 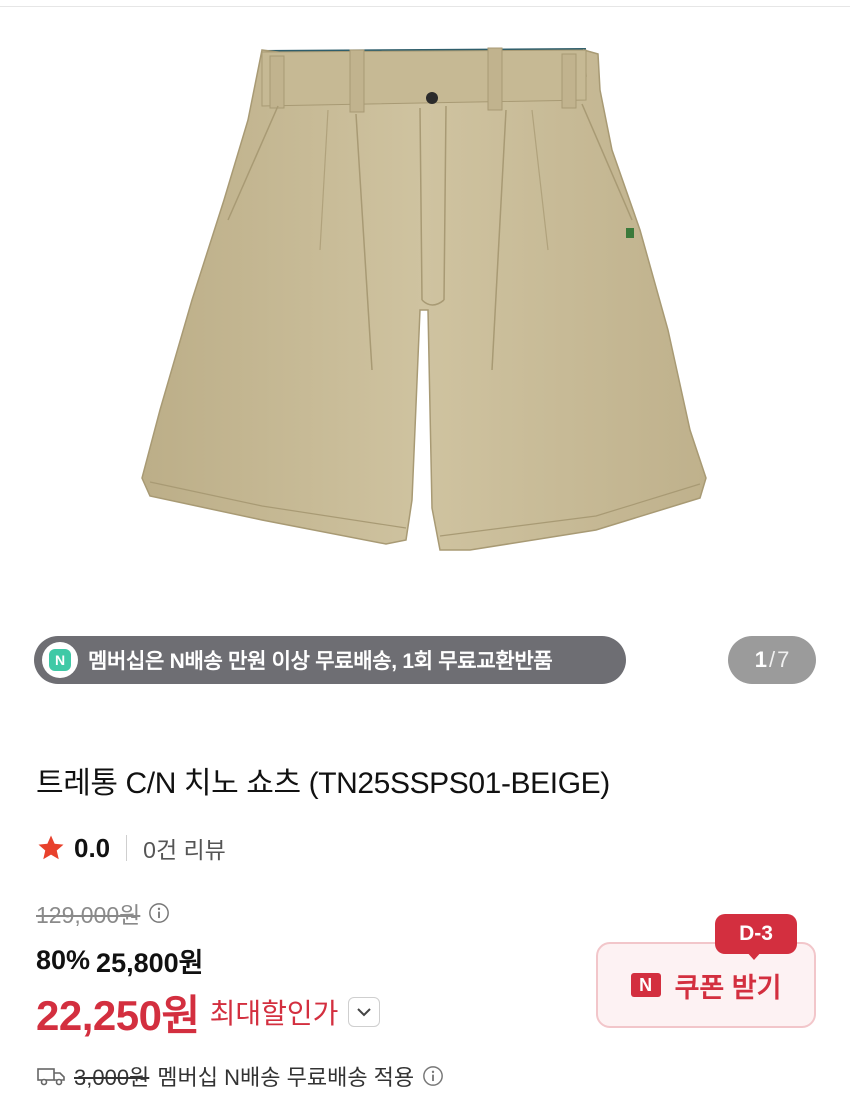 What do you see at coordinates (88, 915) in the screenshot?
I see `original-price: 129,000원` at bounding box center [88, 915].